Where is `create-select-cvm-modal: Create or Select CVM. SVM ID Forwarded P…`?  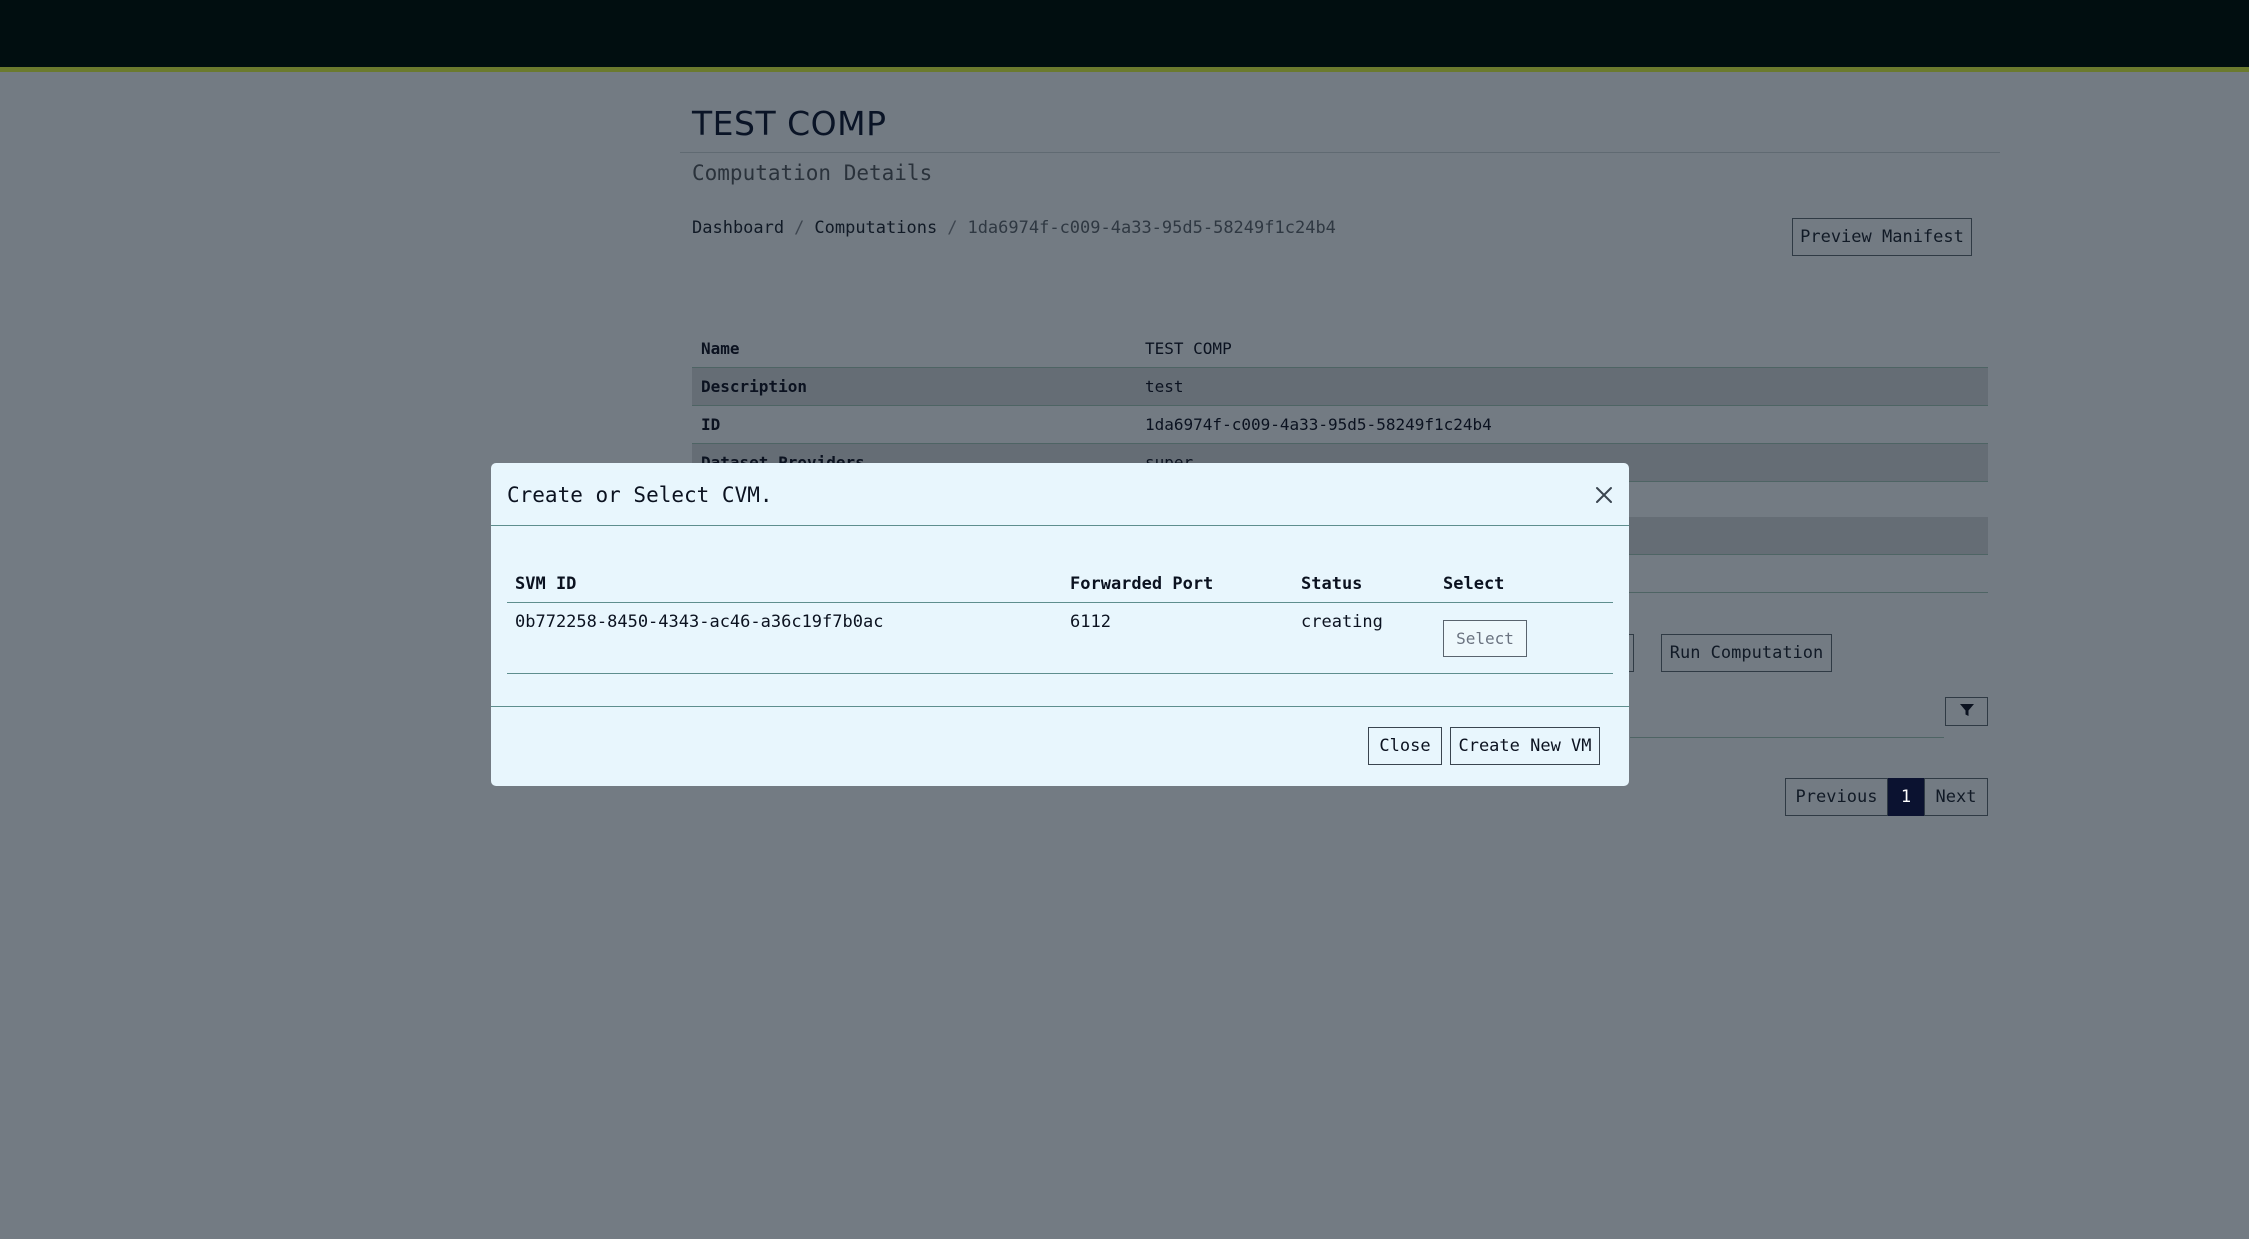
create-select-cvm-modal: Create or Select CVM. SVM ID Forwarded P… is located at coordinates (1060, 624).